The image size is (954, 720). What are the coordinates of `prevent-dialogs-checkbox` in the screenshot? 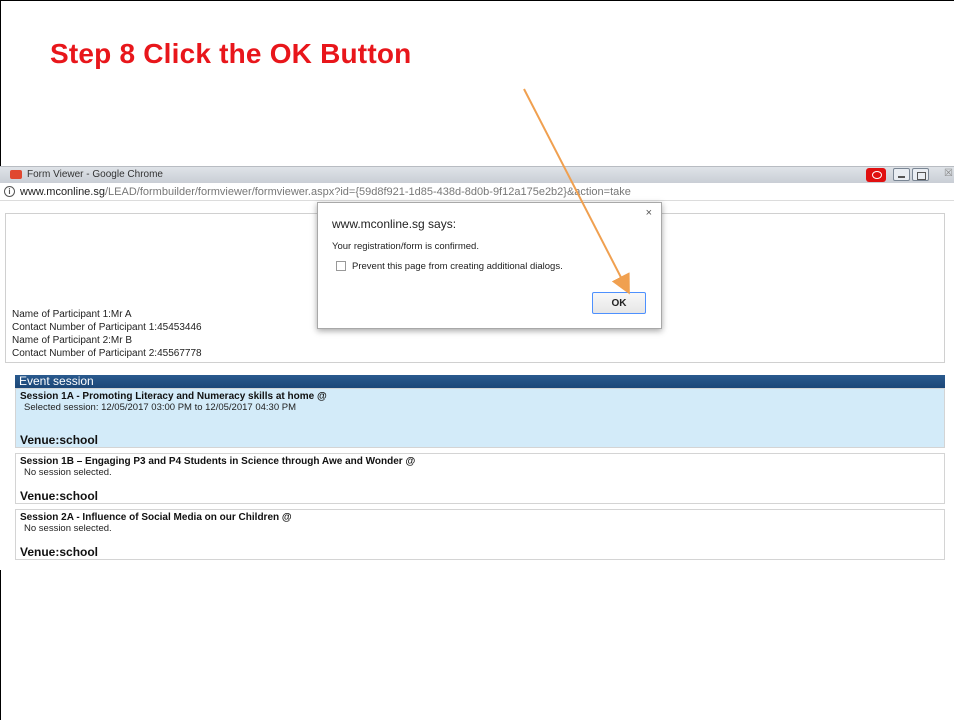 It's located at (341, 266).